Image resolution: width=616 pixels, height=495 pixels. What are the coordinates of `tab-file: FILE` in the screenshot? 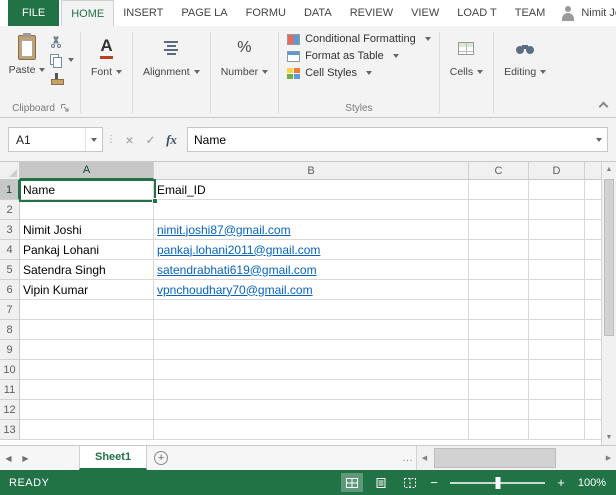 It's located at (34, 13).